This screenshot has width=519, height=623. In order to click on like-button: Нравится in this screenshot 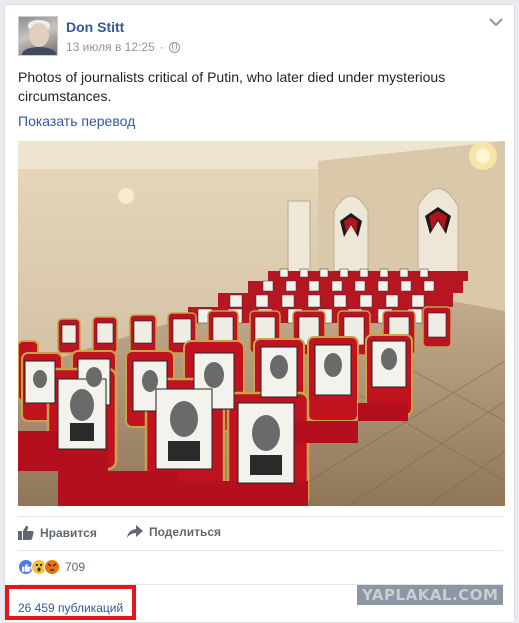, I will do `click(57, 532)`.